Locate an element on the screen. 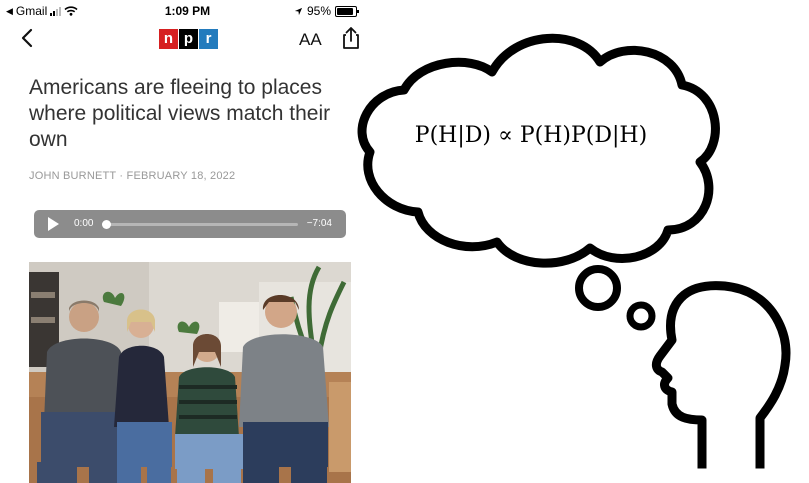 This screenshot has width=809, height=483. text-size-button: AA is located at coordinates (310, 40).